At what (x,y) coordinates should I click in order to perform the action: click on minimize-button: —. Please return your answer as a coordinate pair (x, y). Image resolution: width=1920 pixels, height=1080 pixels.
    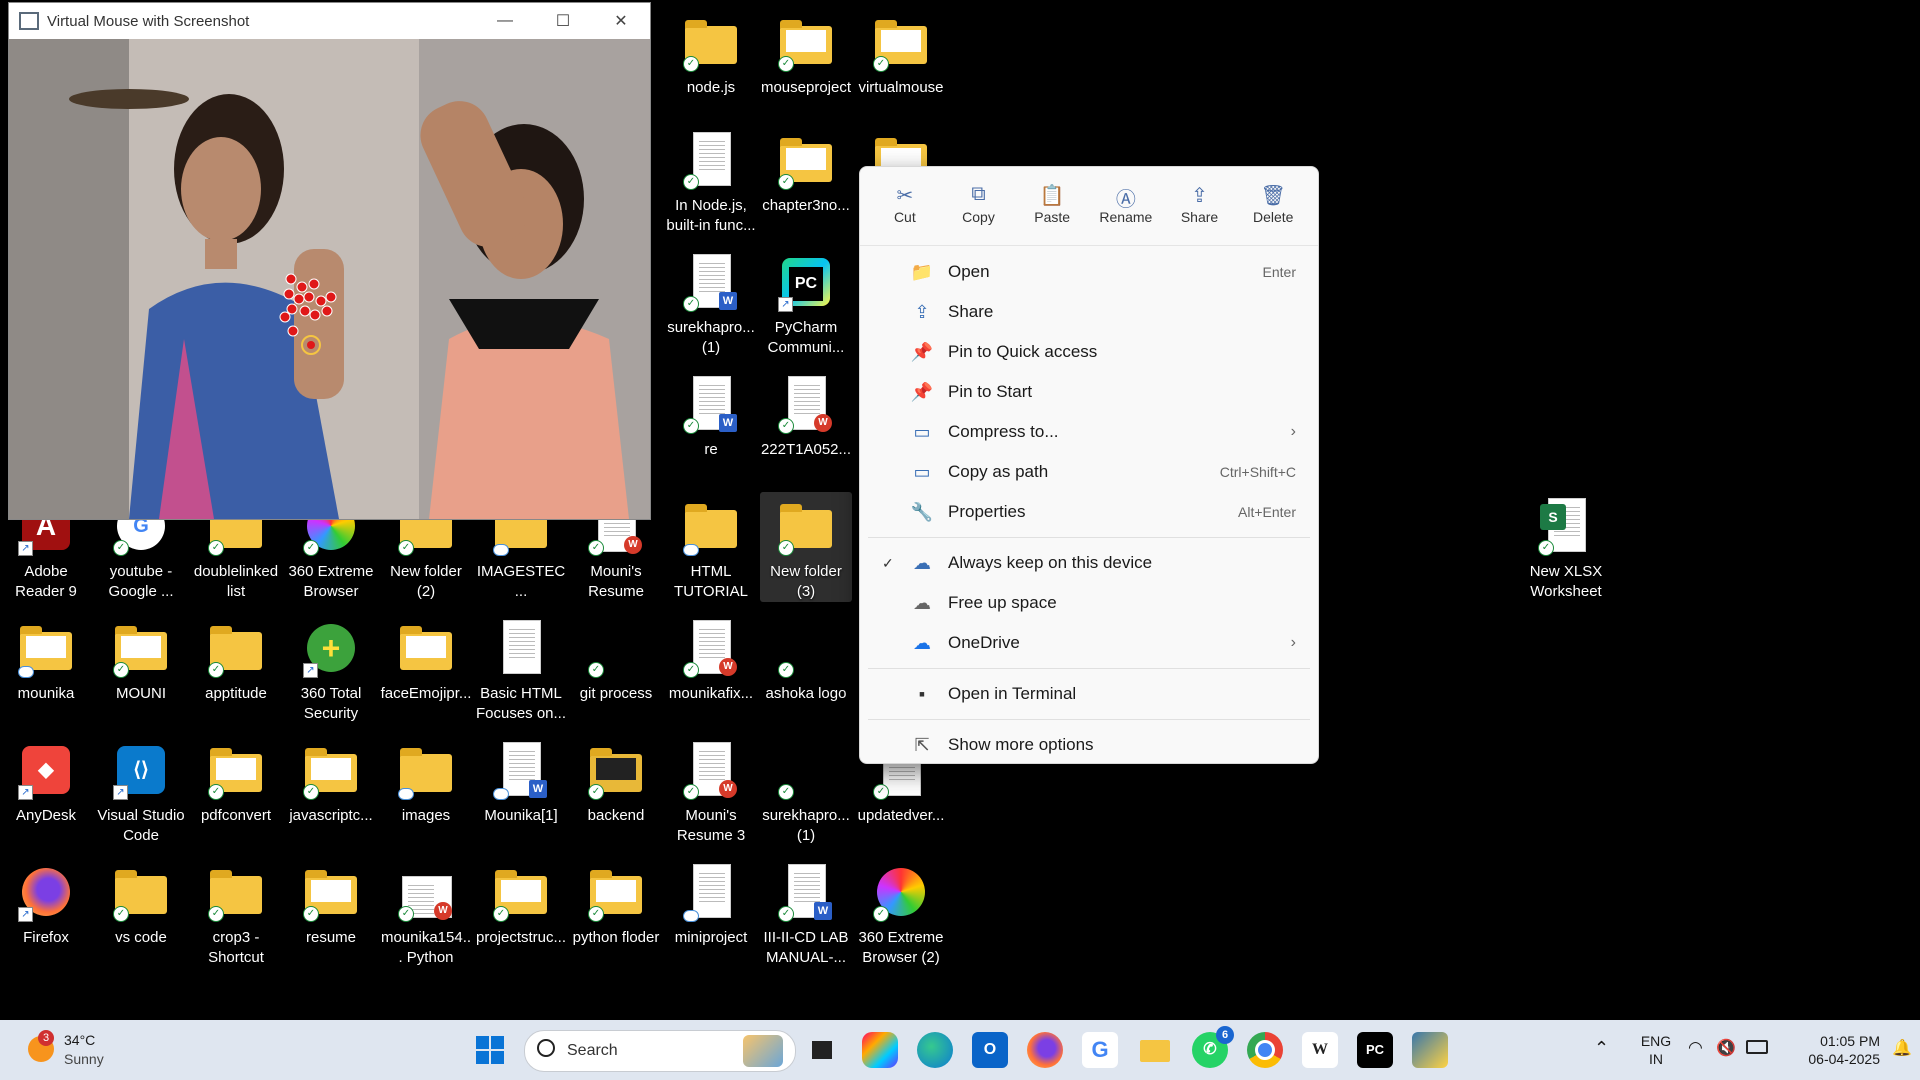
    Looking at the image, I should click on (505, 21).